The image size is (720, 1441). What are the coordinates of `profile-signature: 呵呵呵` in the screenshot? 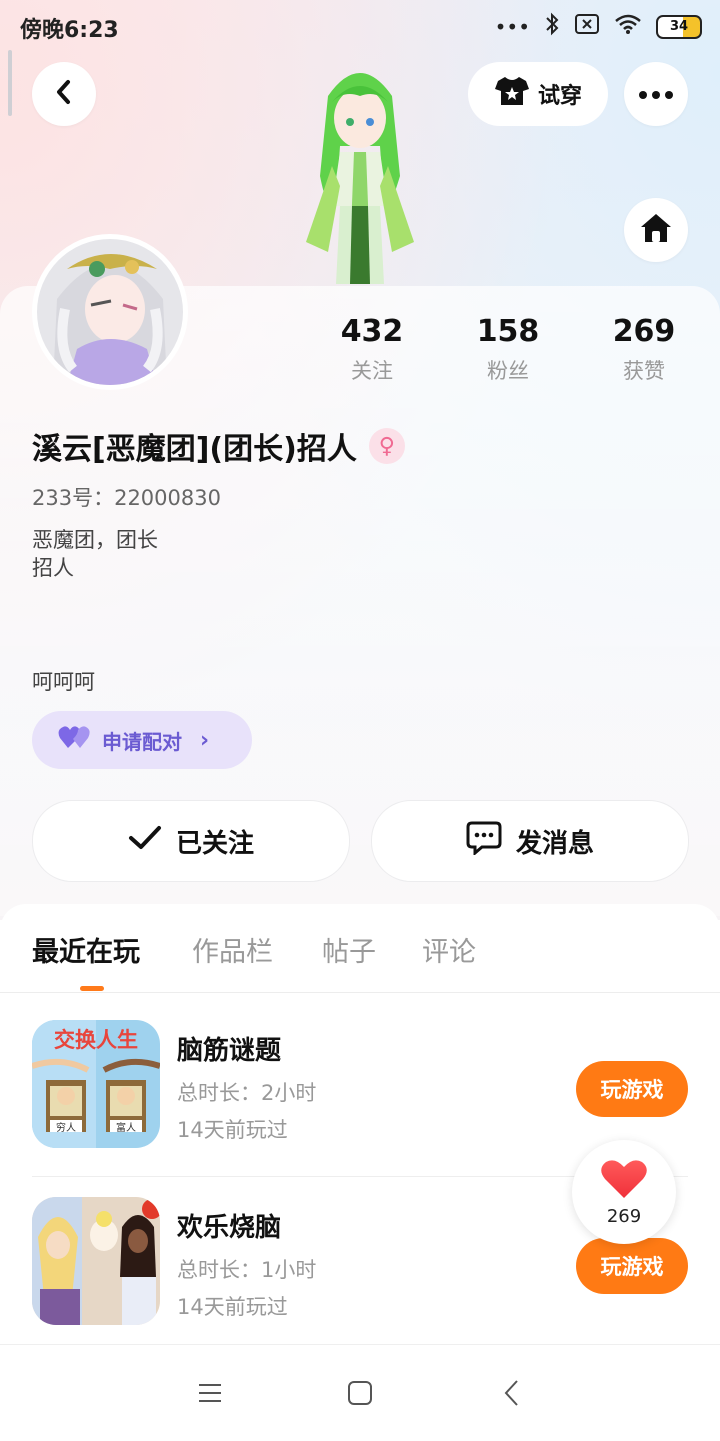 It's located at (63, 682).